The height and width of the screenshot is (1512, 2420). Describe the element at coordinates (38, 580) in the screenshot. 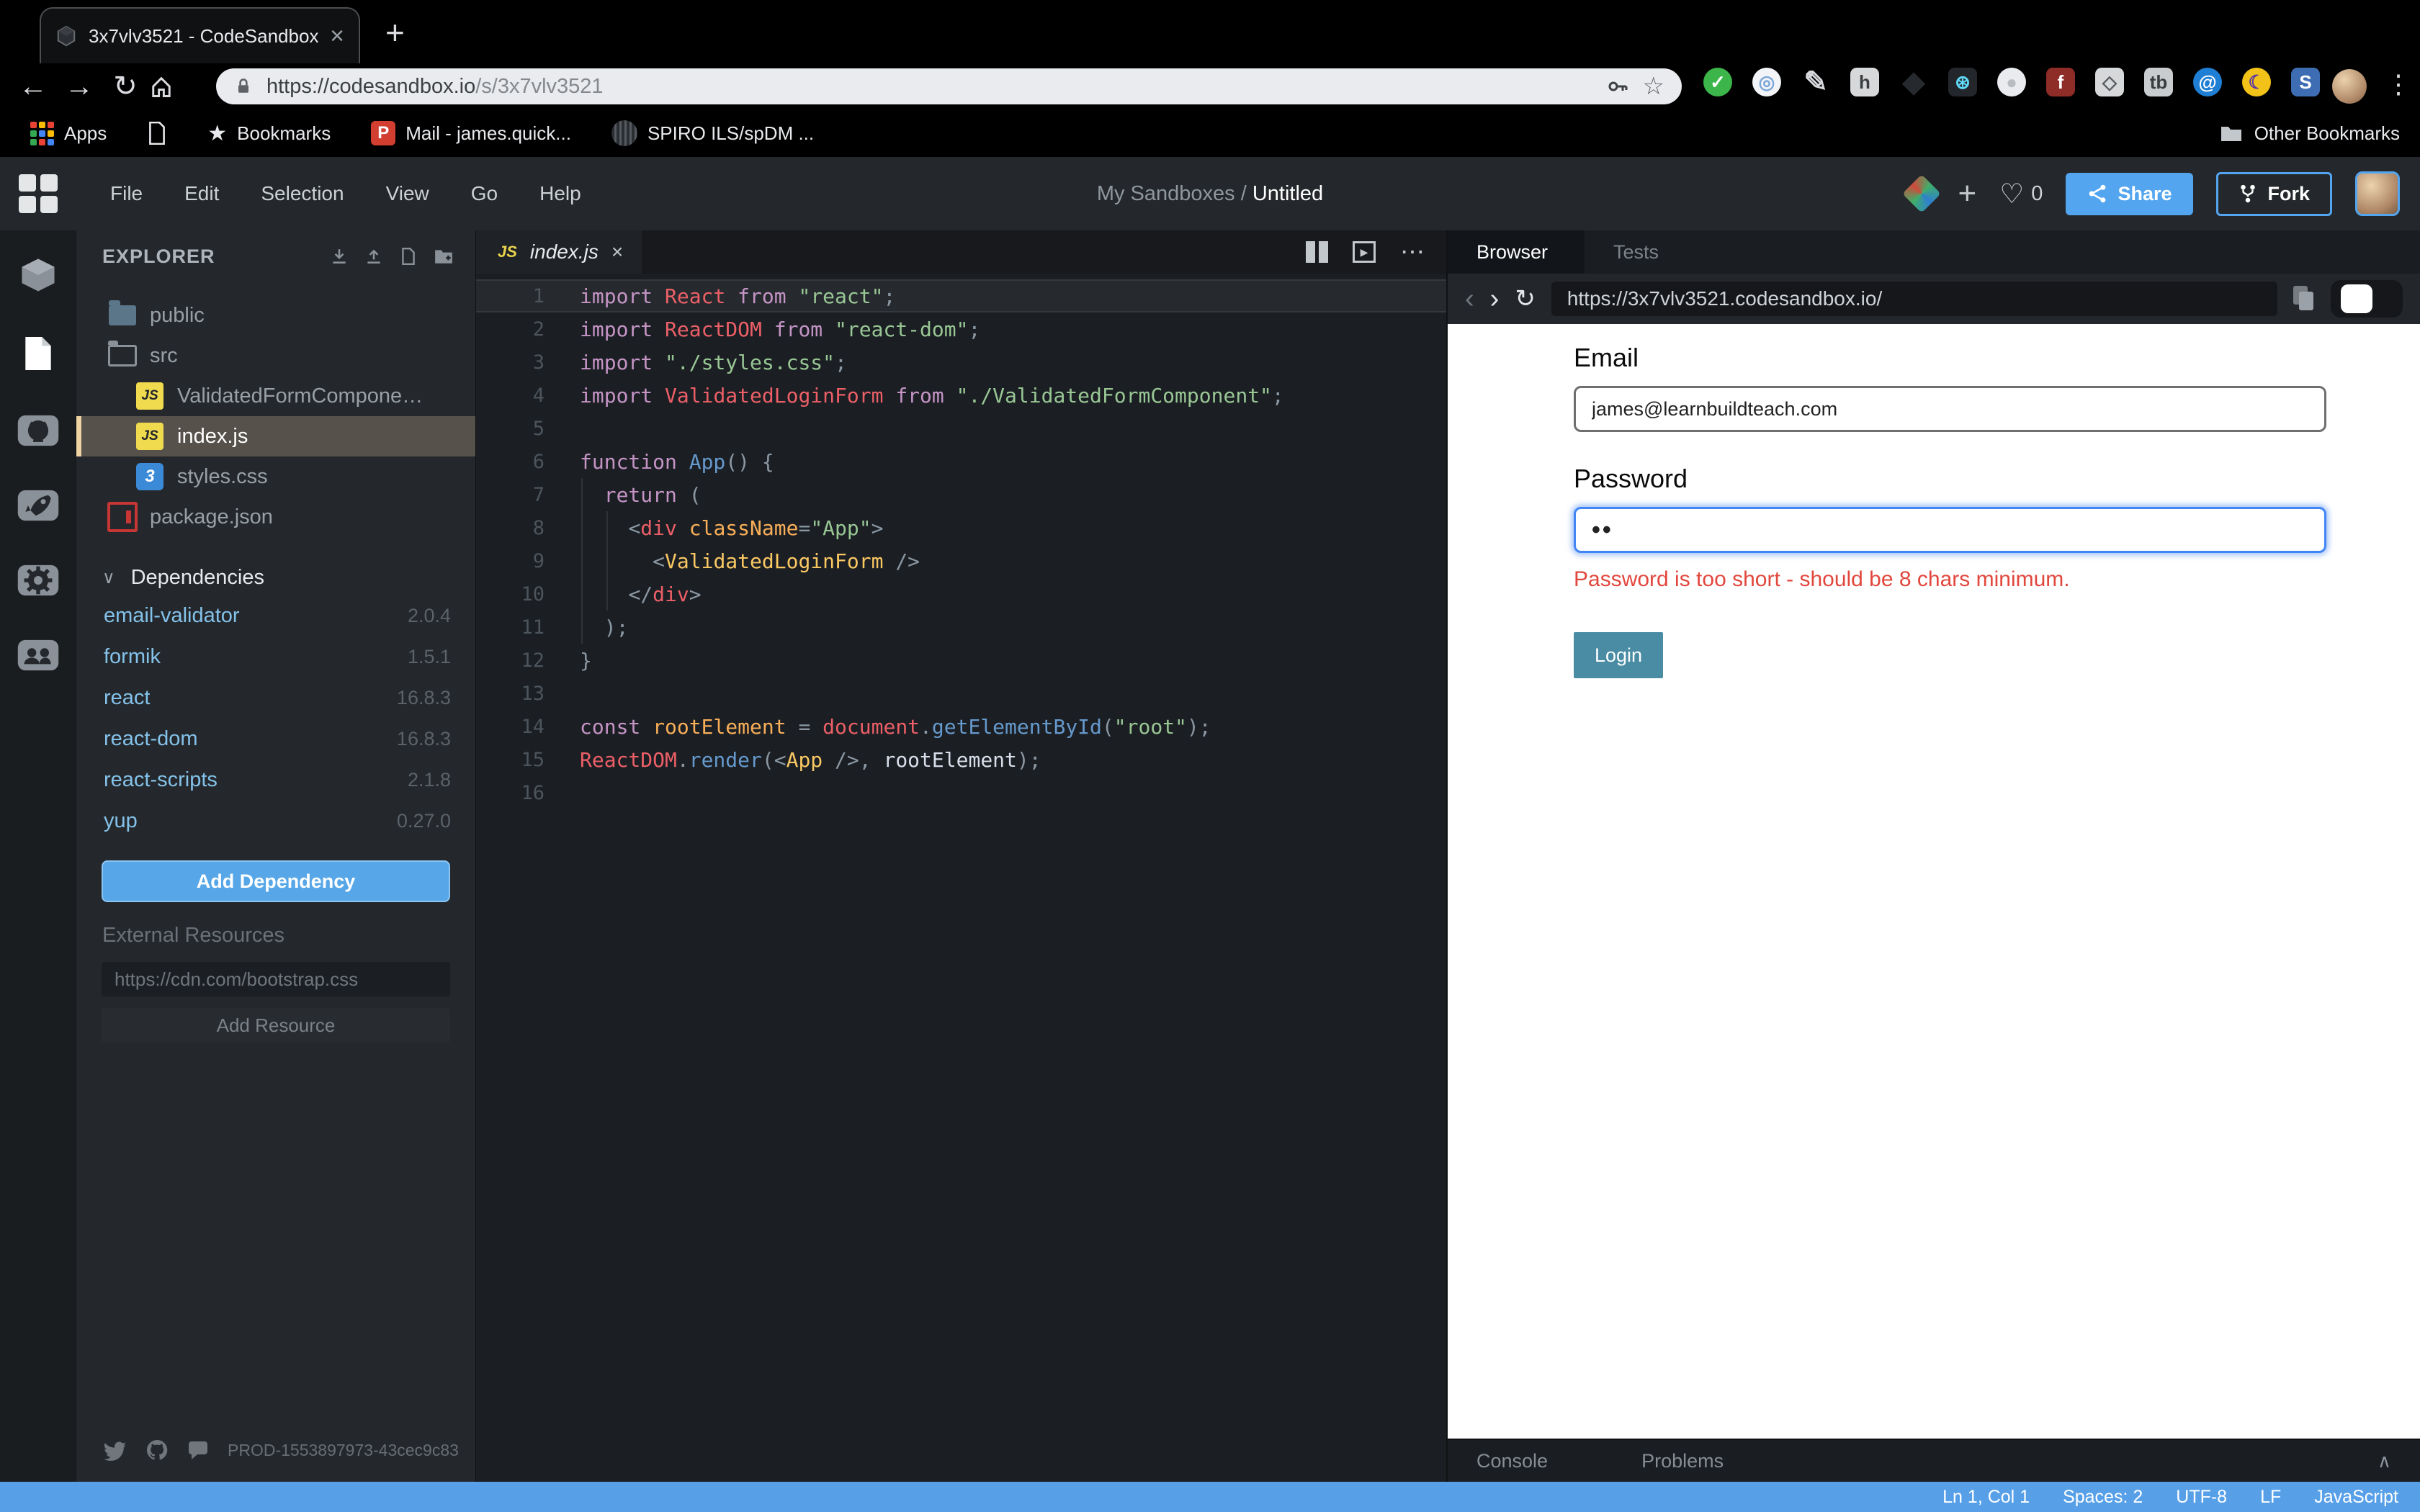

I see `settings-gear-icon` at that location.